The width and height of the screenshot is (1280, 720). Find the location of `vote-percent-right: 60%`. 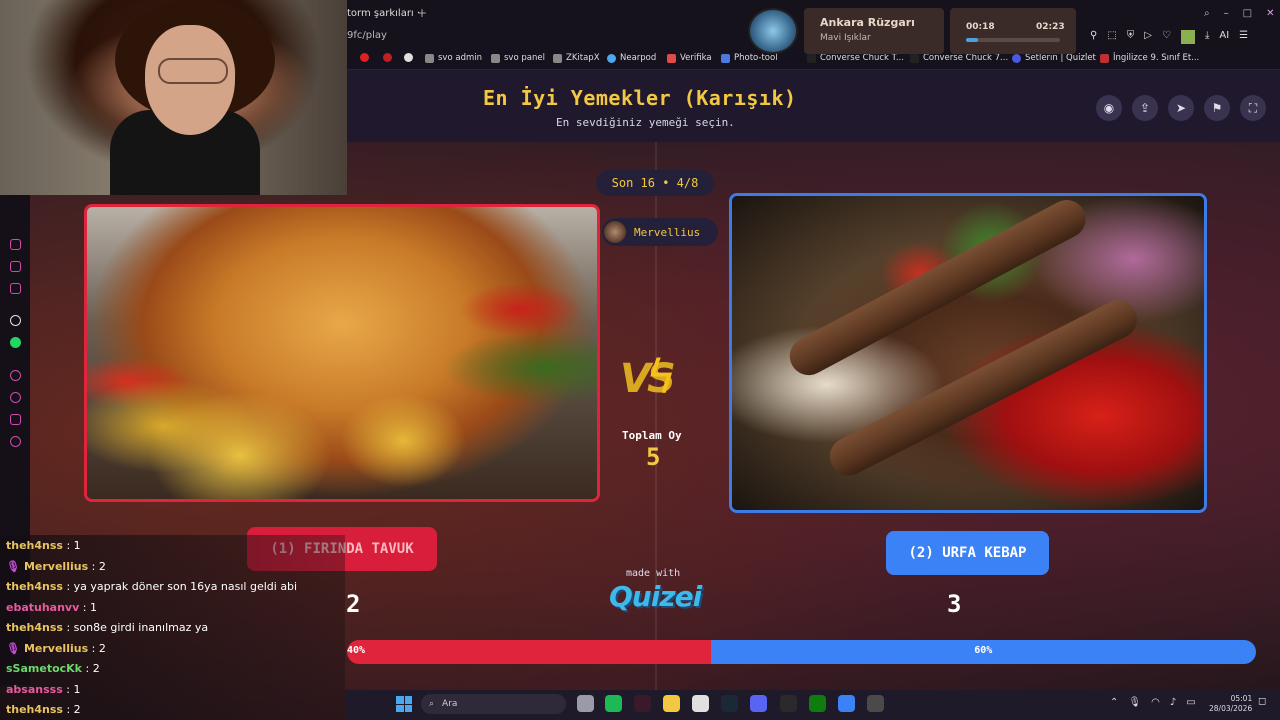

vote-percent-right: 60% is located at coordinates (983, 650).